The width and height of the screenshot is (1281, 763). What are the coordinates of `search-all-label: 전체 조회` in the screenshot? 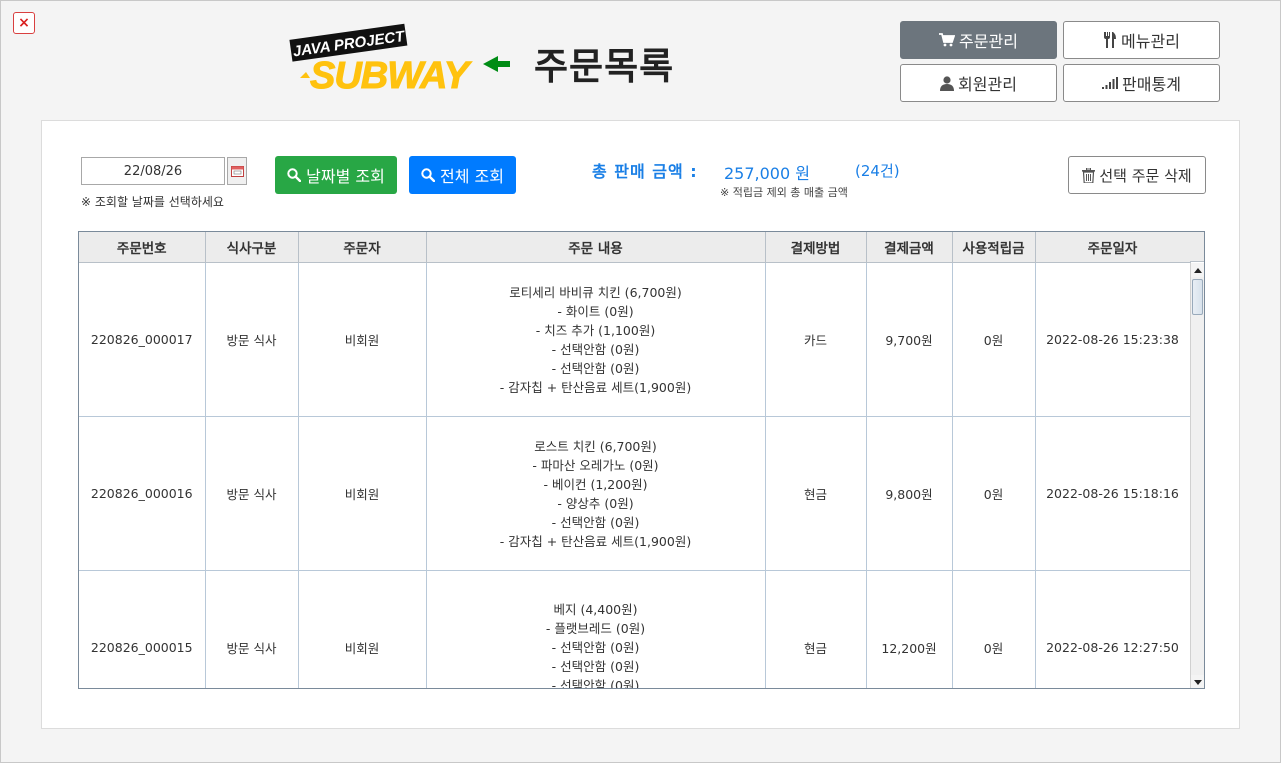 It's located at (472, 176).